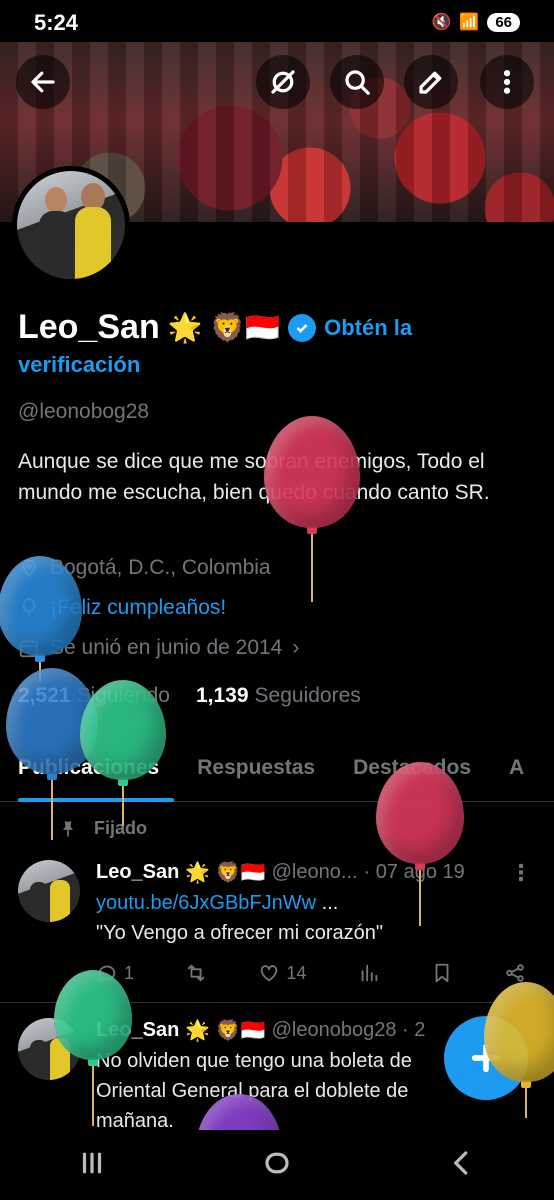 This screenshot has width=554, height=1200. I want to click on system-navigation-bar, so click(277, 1165).